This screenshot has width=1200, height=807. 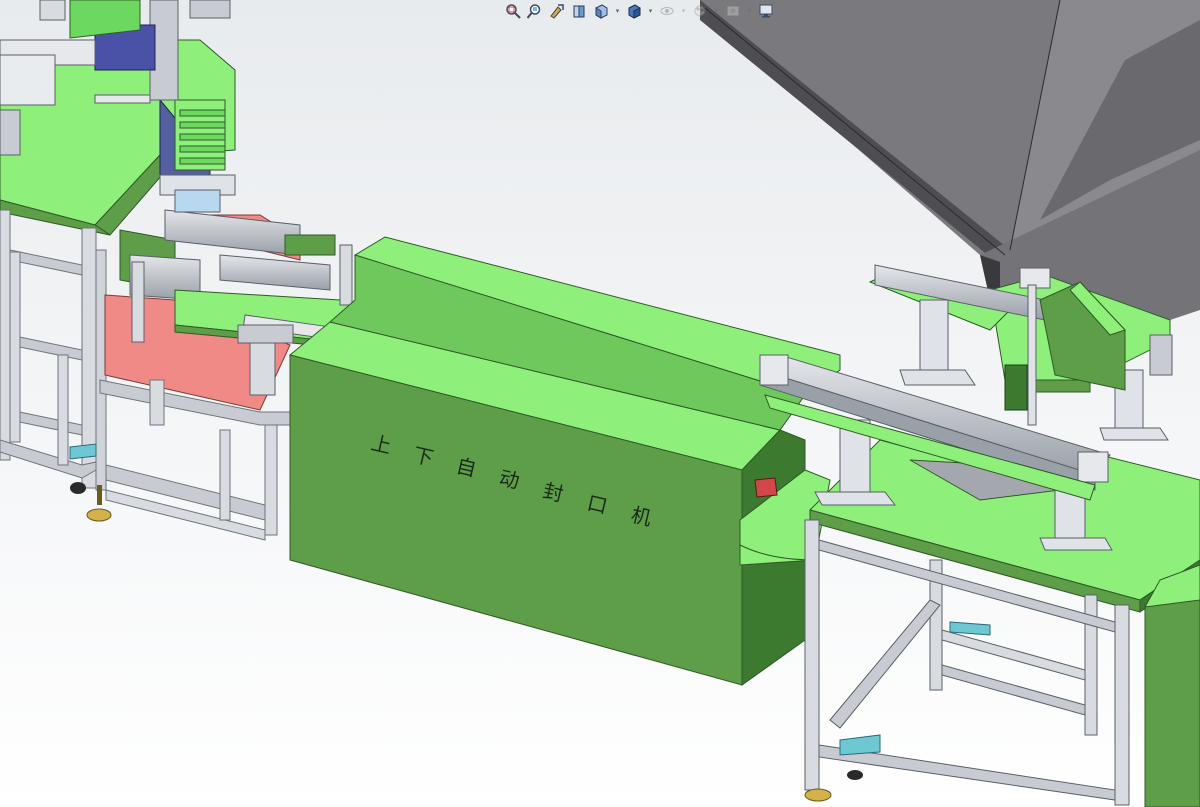 What do you see at coordinates (766, 11) in the screenshot?
I see `view-settings-icon` at bounding box center [766, 11].